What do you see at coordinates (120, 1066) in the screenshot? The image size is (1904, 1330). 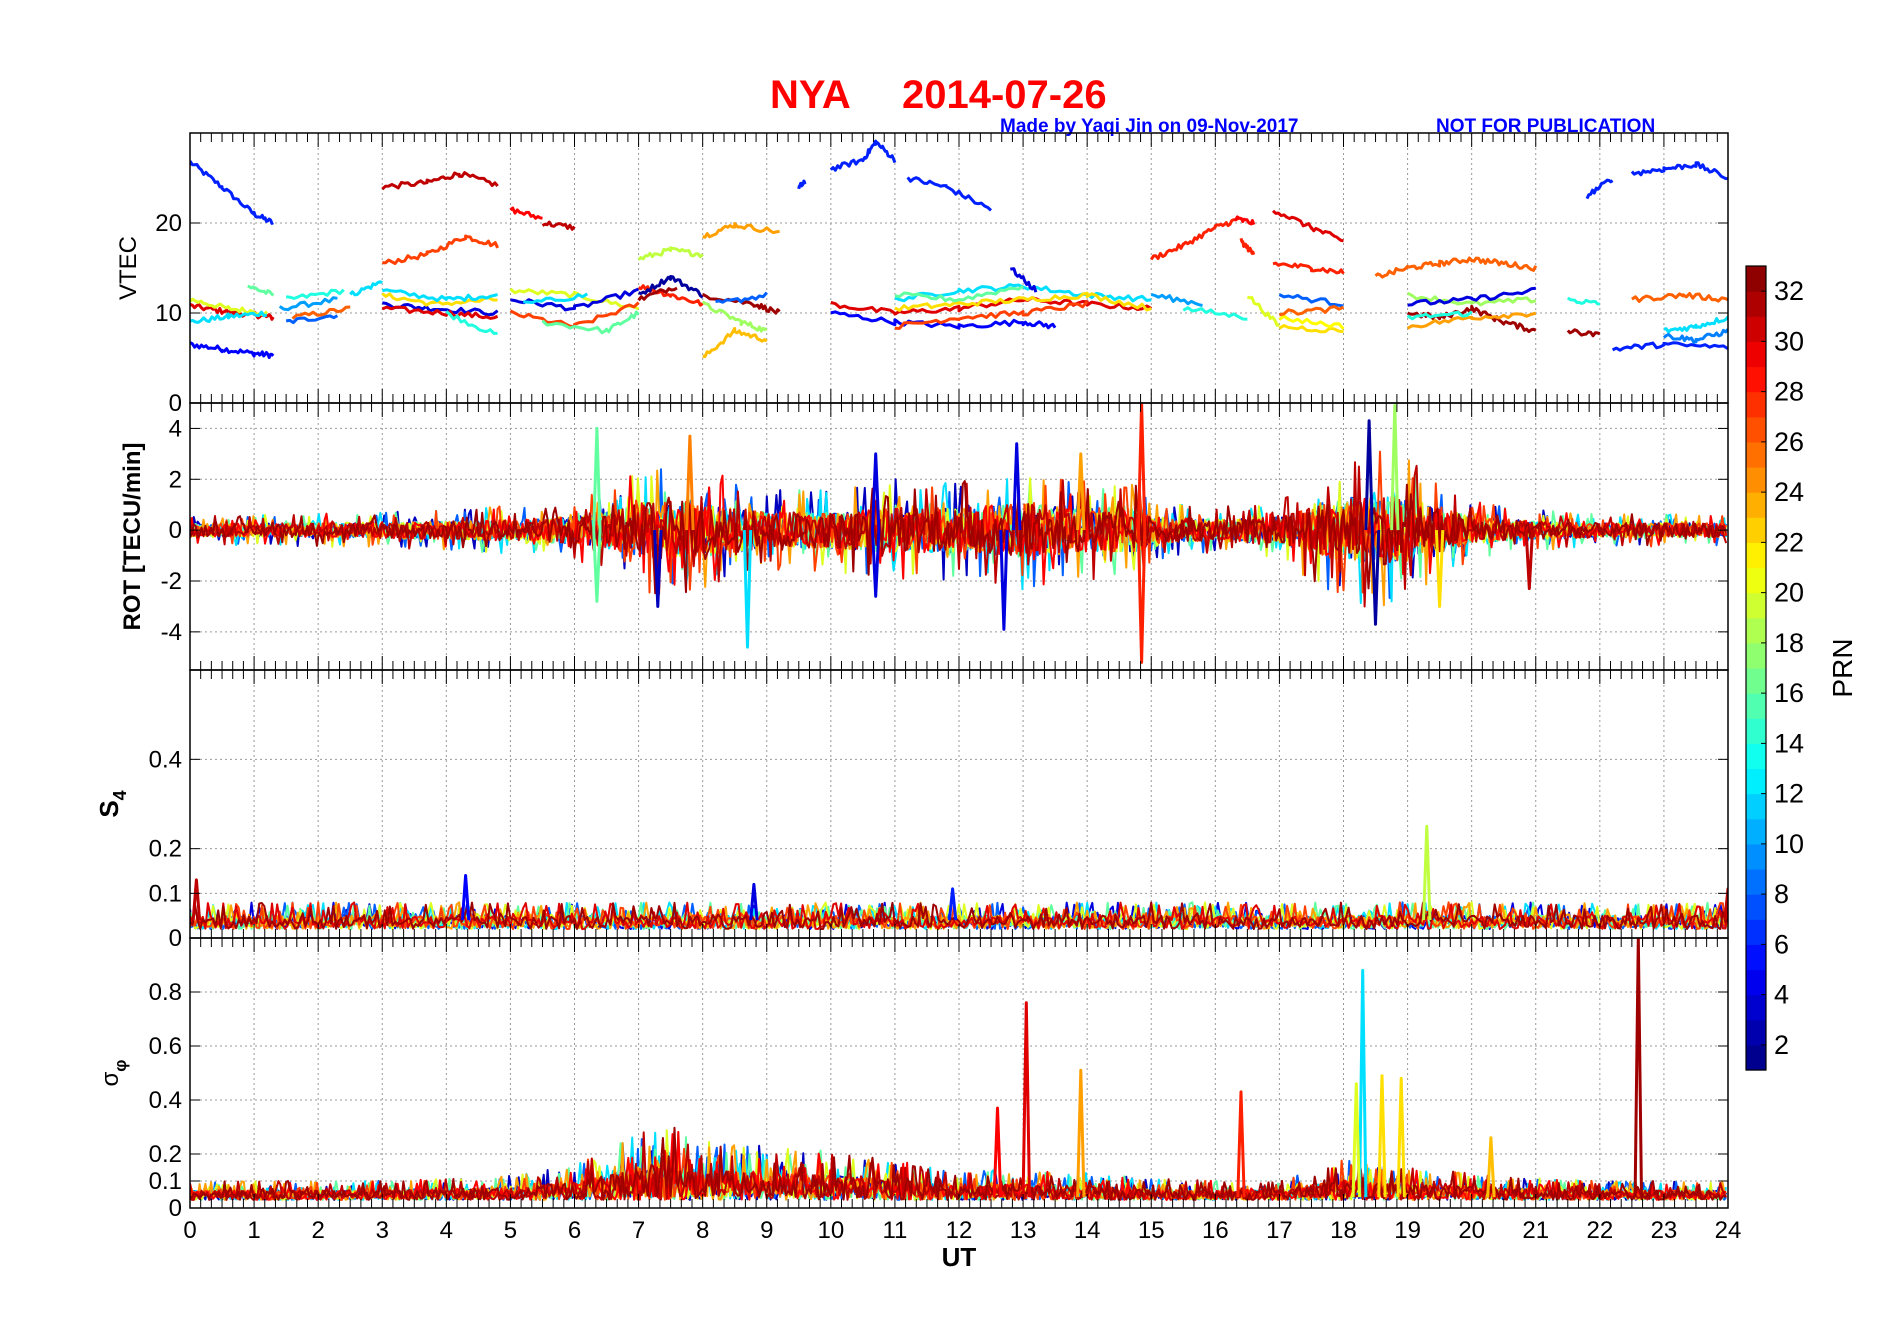 I see `y-axis-label-sub: φ` at bounding box center [120, 1066].